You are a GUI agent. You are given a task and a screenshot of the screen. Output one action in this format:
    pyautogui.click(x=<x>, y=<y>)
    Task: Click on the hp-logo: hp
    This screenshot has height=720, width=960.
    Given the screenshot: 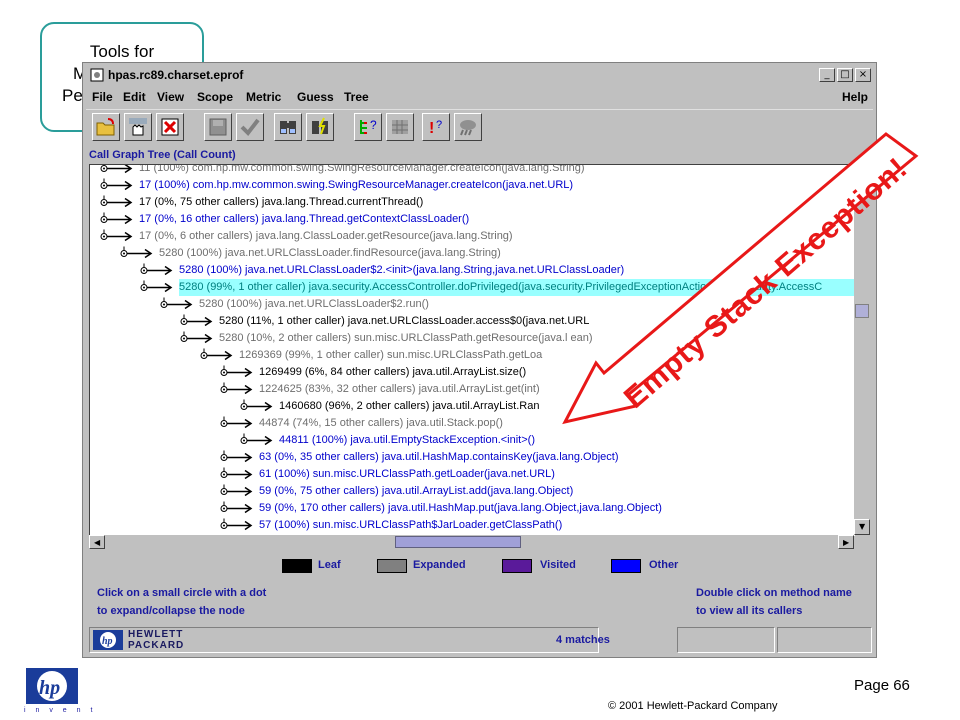 What is the action you would take?
    pyautogui.click(x=52, y=686)
    